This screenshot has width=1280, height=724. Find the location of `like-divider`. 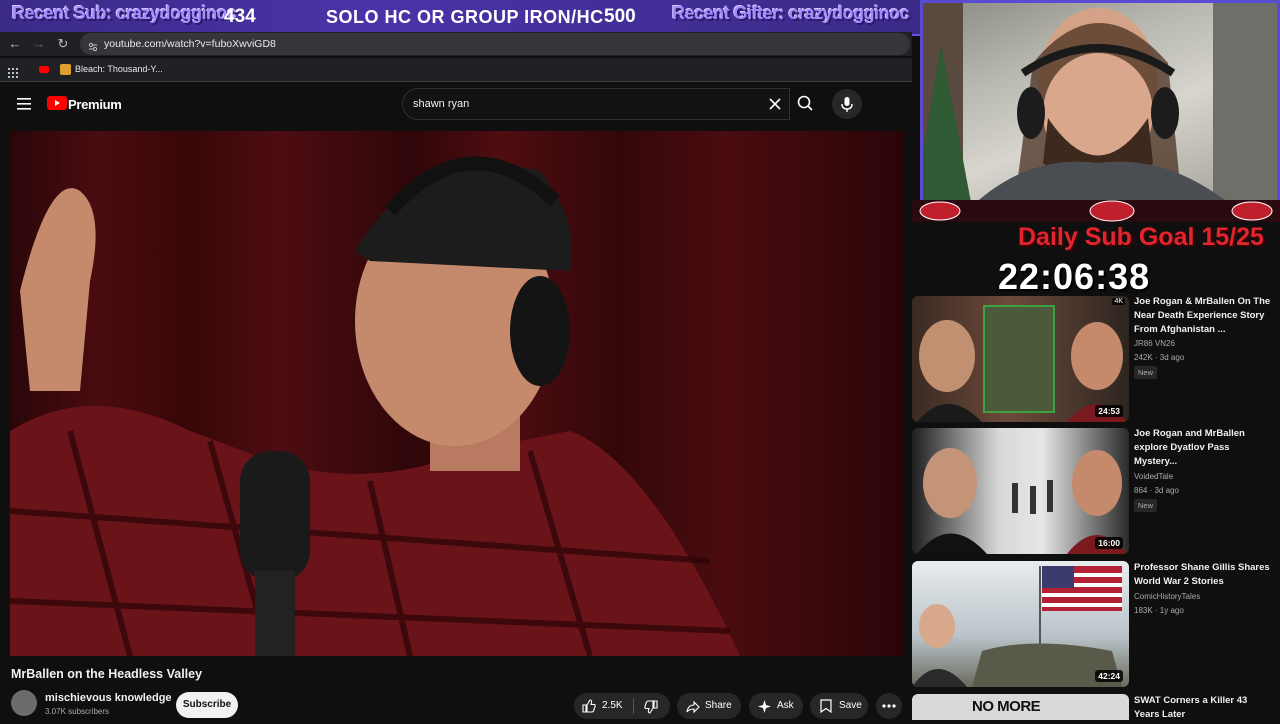

like-divider is located at coordinates (633, 706).